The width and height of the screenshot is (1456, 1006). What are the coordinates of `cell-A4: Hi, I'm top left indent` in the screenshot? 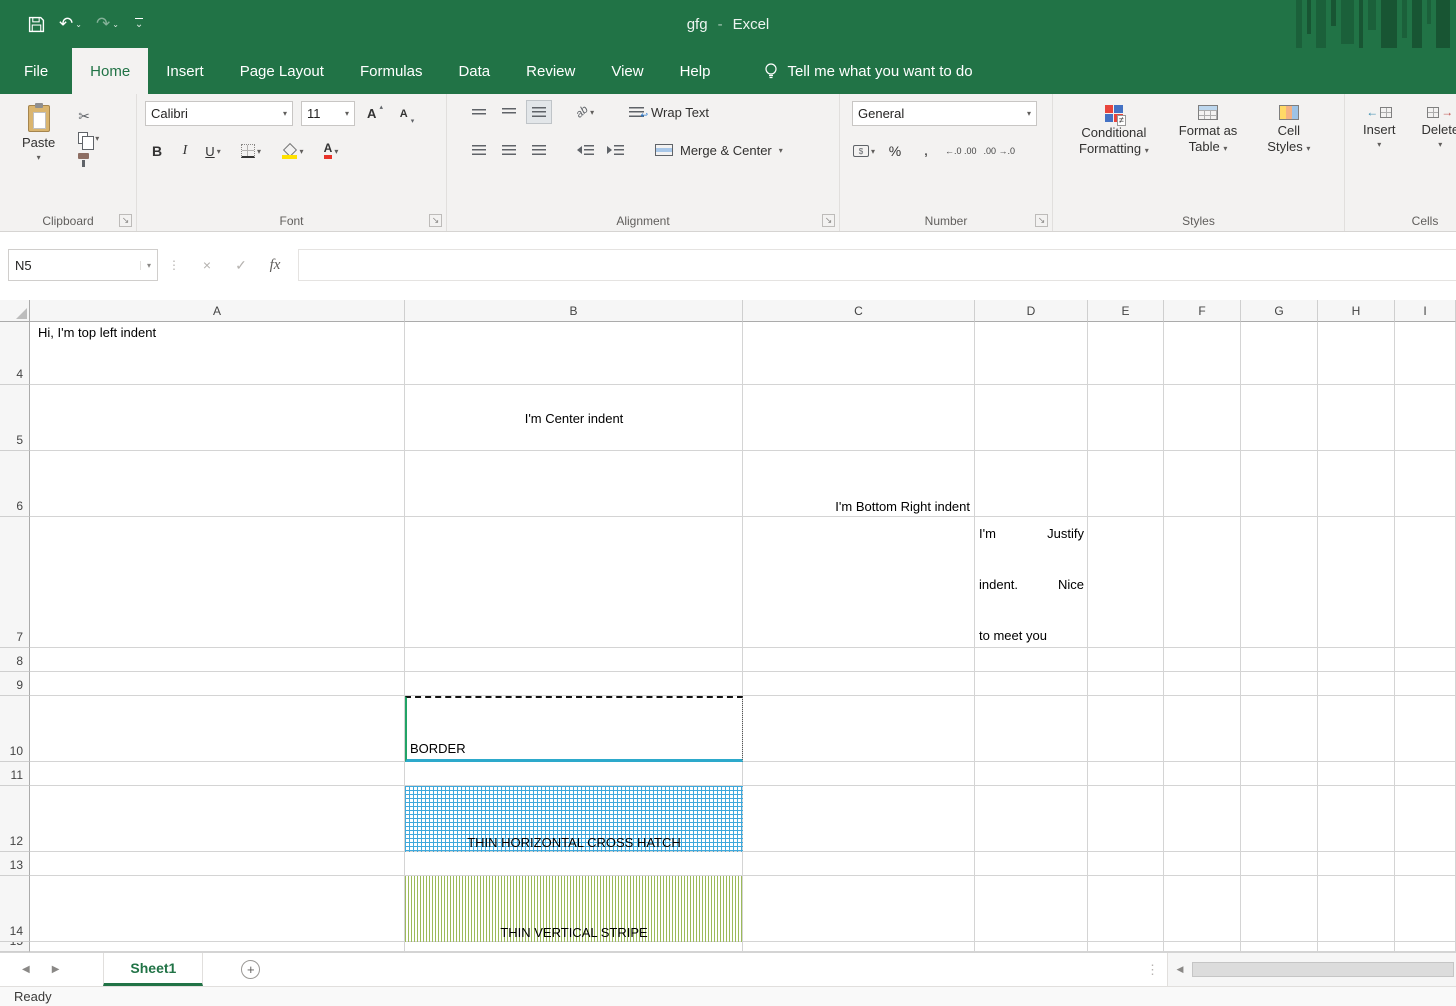 It's located at (217, 353).